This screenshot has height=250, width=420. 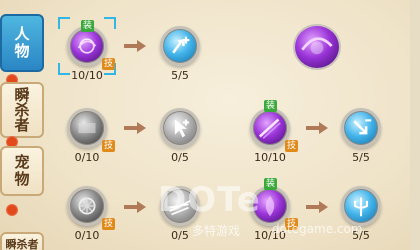 I want to click on tab-assassin: 瞬 杀 者, so click(x=22, y=110).